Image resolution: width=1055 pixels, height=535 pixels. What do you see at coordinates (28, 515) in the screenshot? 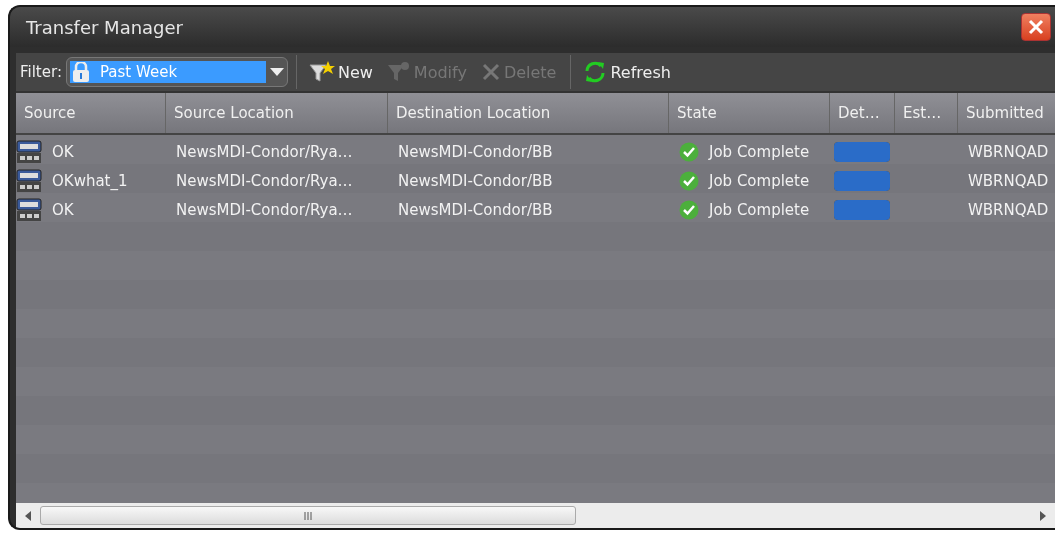
I see `left-arrow-icon` at bounding box center [28, 515].